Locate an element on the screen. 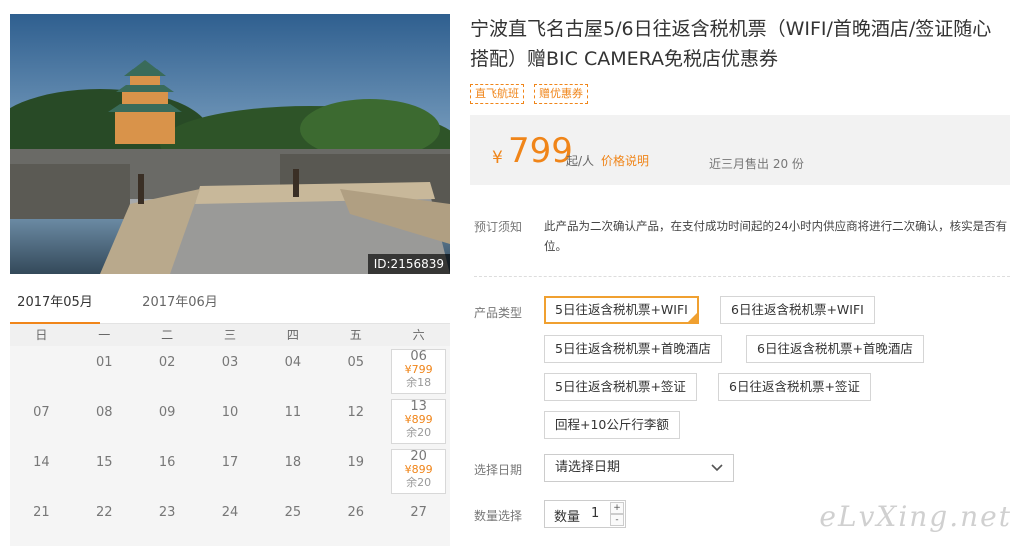  calendar-day-number: 20 is located at coordinates (418, 456).